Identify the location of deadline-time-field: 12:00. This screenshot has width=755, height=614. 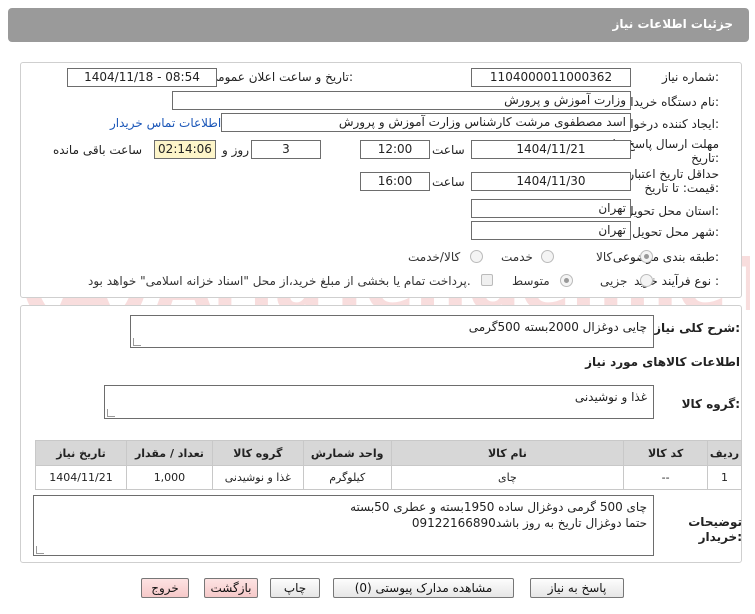
(395, 149).